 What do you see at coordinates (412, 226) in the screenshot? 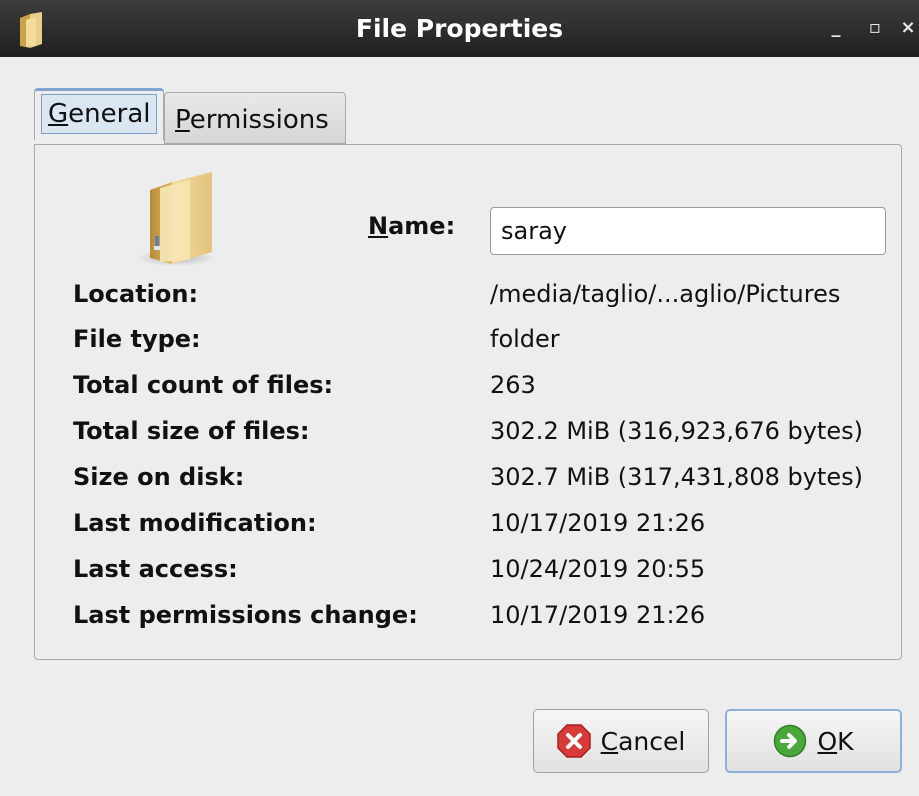
I see `name-label: Name:` at bounding box center [412, 226].